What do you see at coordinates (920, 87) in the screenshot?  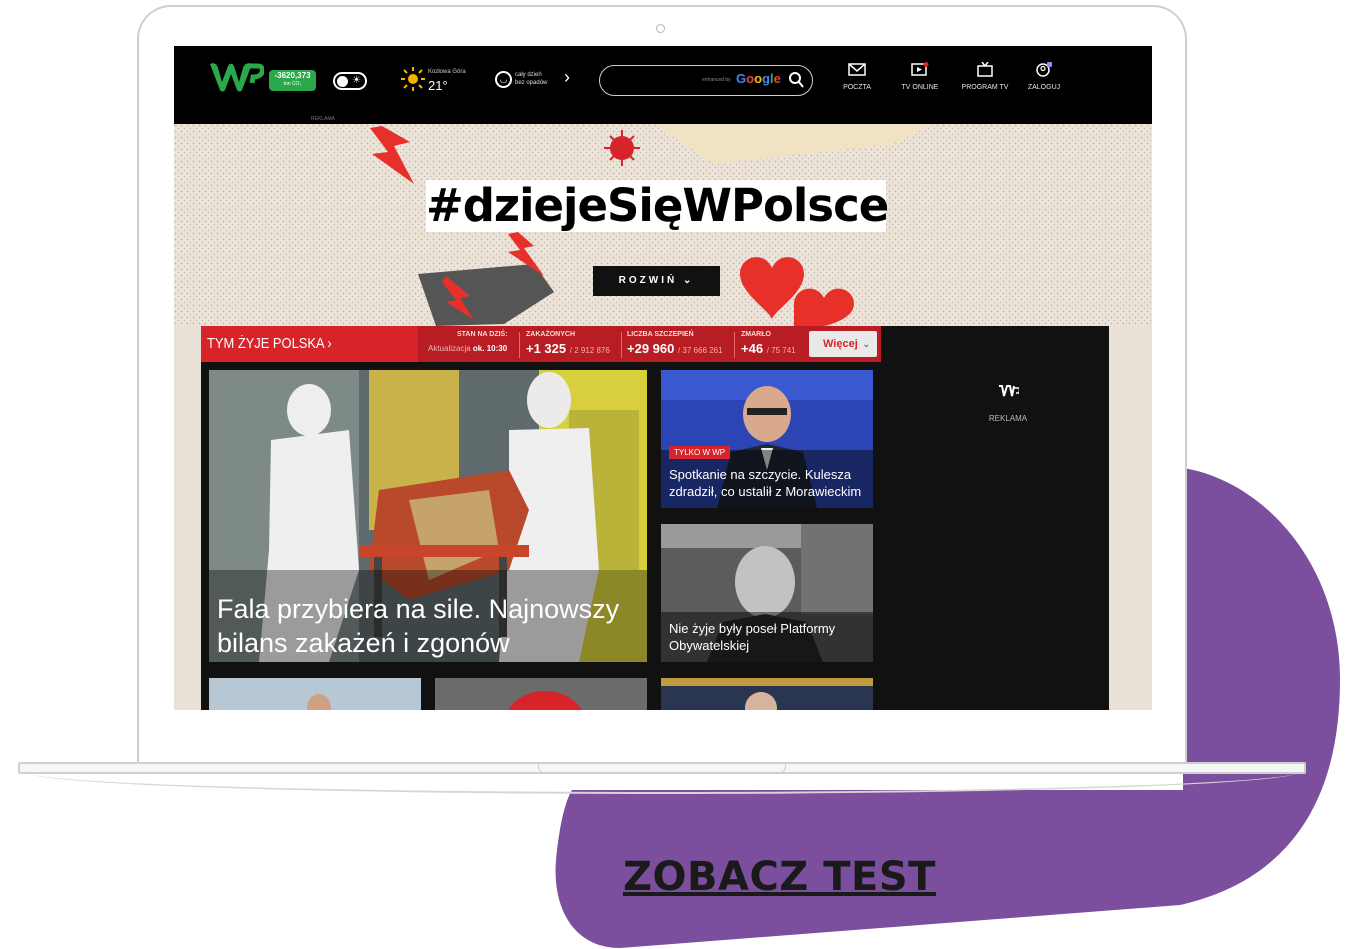 I see `nav-tv-online-label: TV ONLINE` at bounding box center [920, 87].